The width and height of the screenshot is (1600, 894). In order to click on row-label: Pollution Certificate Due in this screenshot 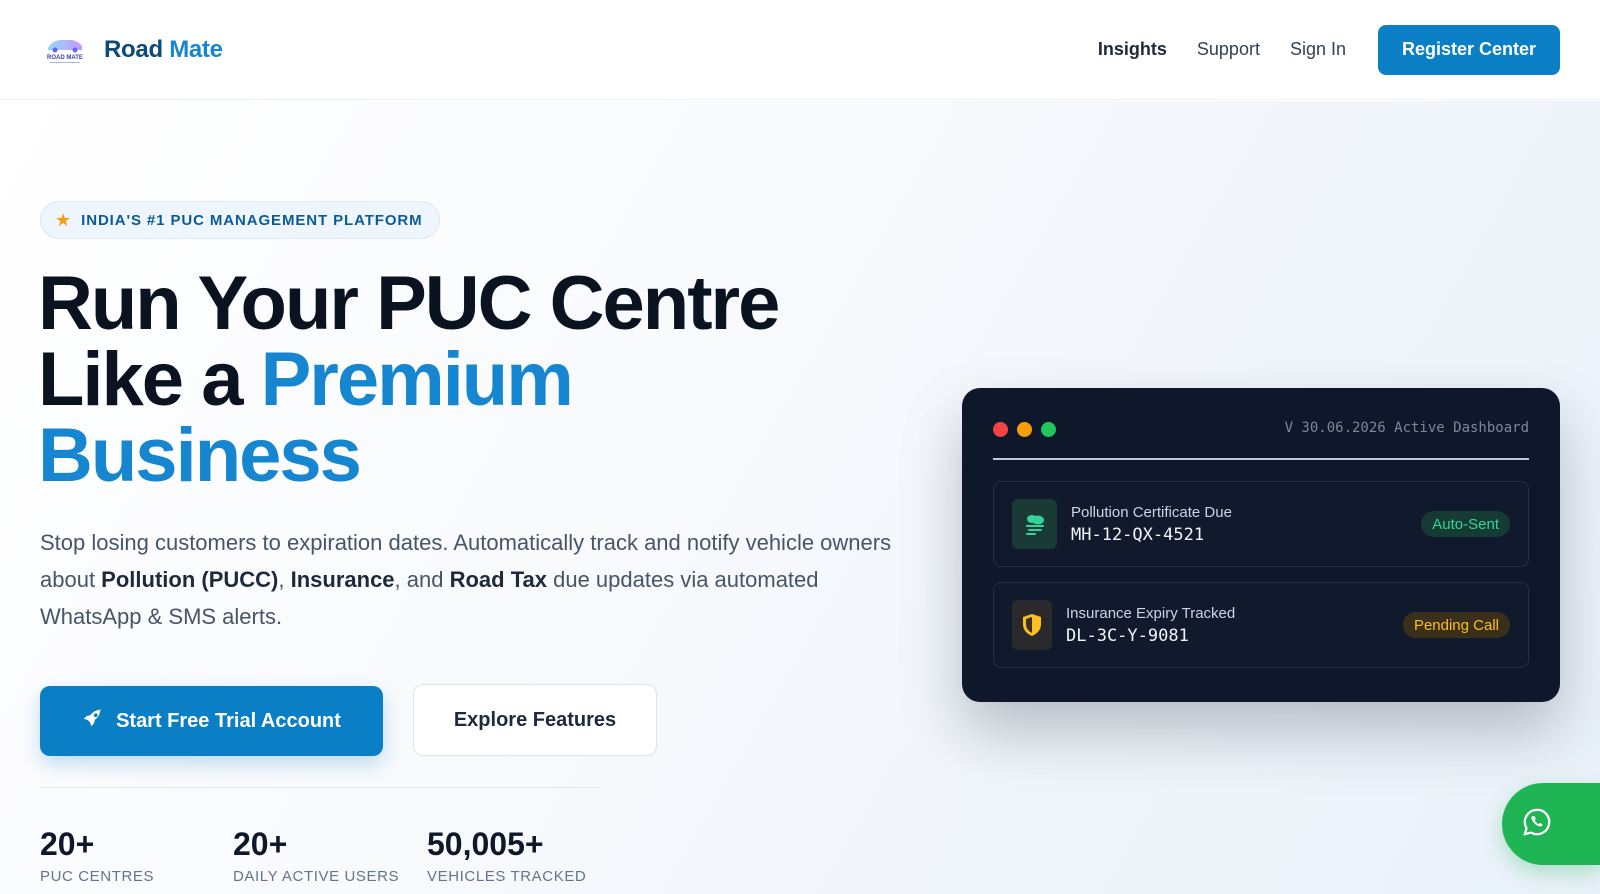, I will do `click(1151, 512)`.